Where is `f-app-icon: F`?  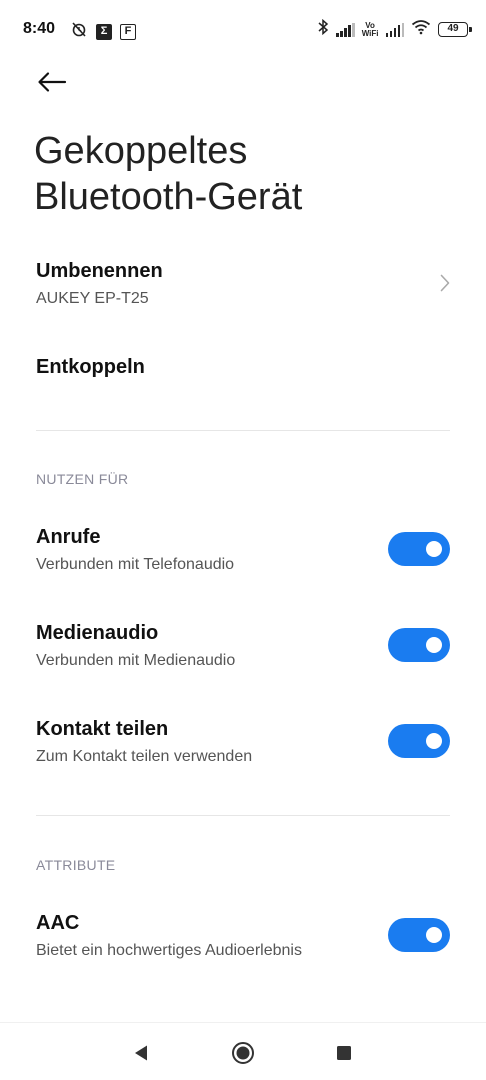
f-app-icon: F is located at coordinates (128, 31).